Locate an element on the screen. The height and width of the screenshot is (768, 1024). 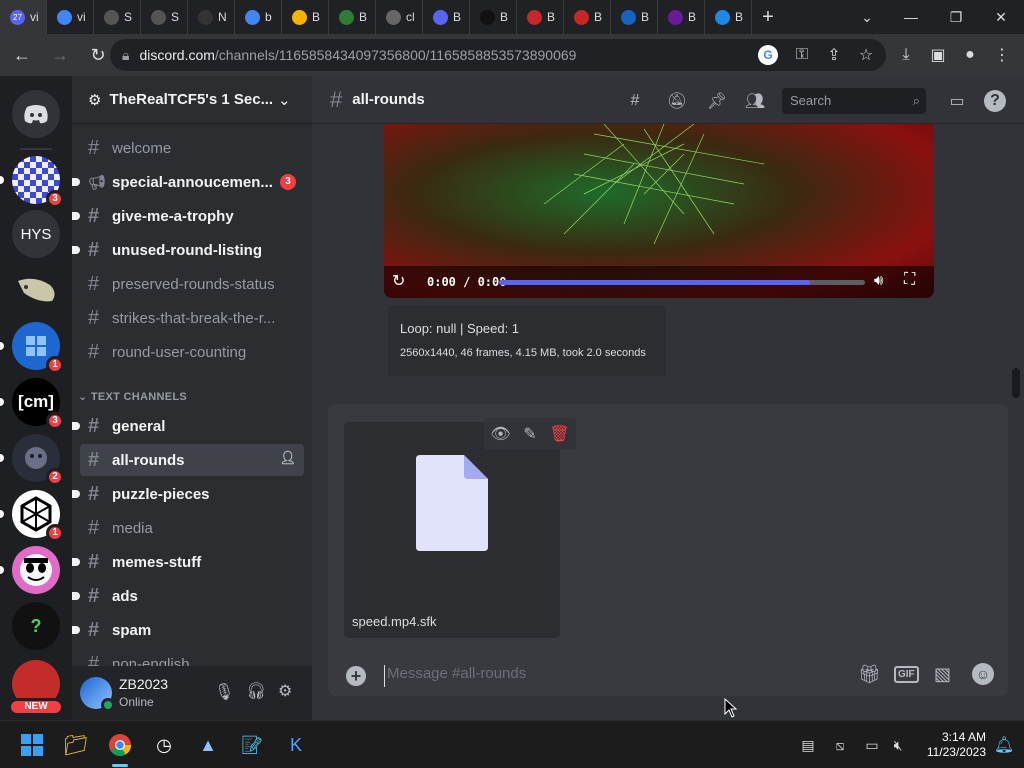
channel-item: # welcome is located at coordinates (192, 148).